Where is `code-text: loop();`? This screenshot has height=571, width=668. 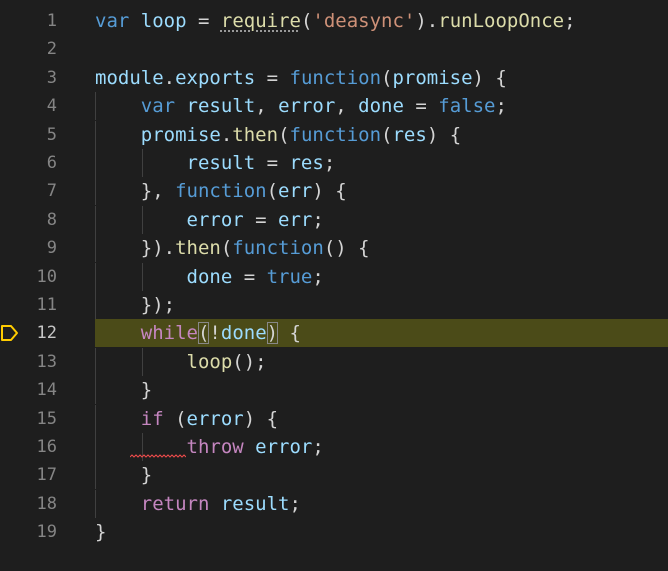 code-text: loop(); is located at coordinates (181, 362).